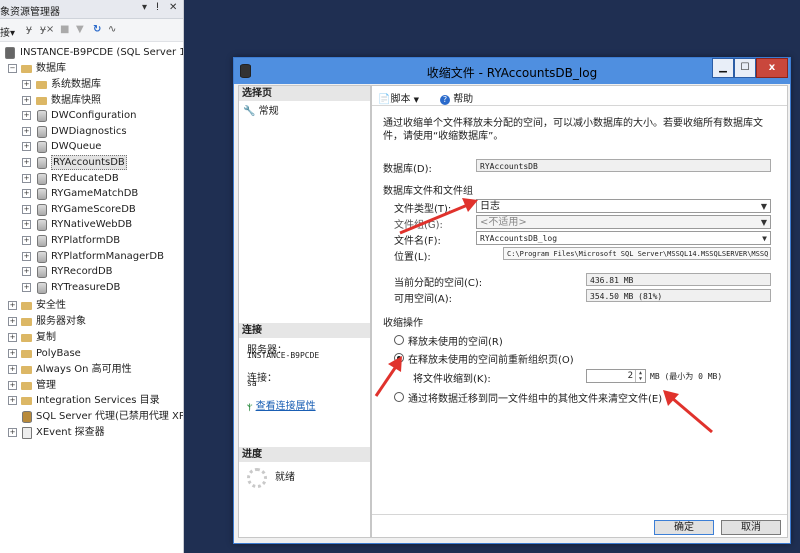 This screenshot has height=553, width=800. Describe the element at coordinates (91, 337) in the screenshot. I see `tree-node-server-item: + 复制` at that location.